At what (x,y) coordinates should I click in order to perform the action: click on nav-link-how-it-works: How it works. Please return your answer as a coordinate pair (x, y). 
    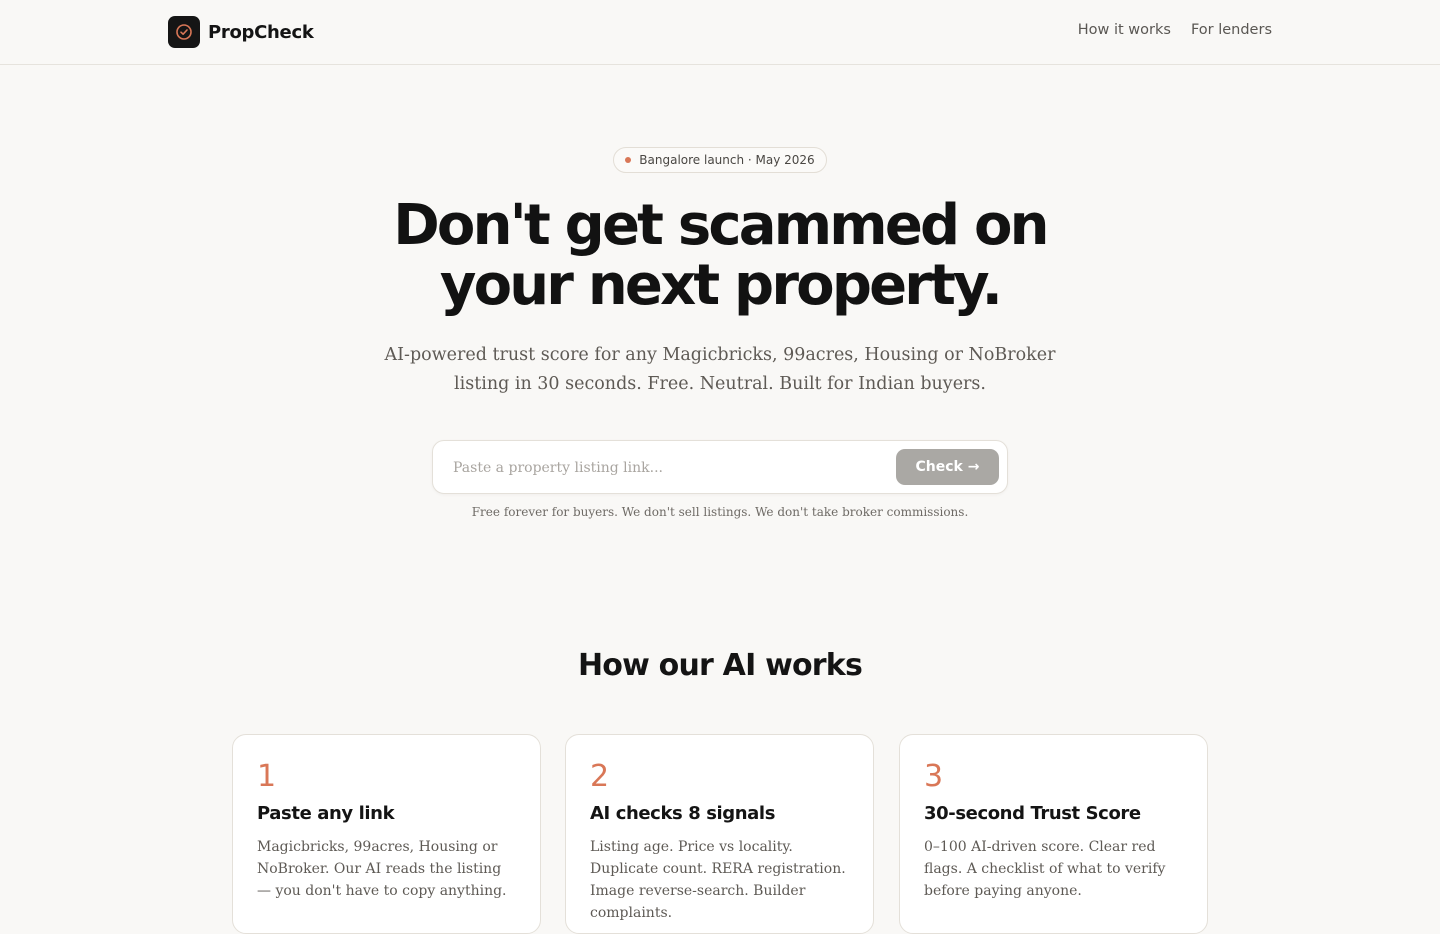
    Looking at the image, I should click on (1124, 30).